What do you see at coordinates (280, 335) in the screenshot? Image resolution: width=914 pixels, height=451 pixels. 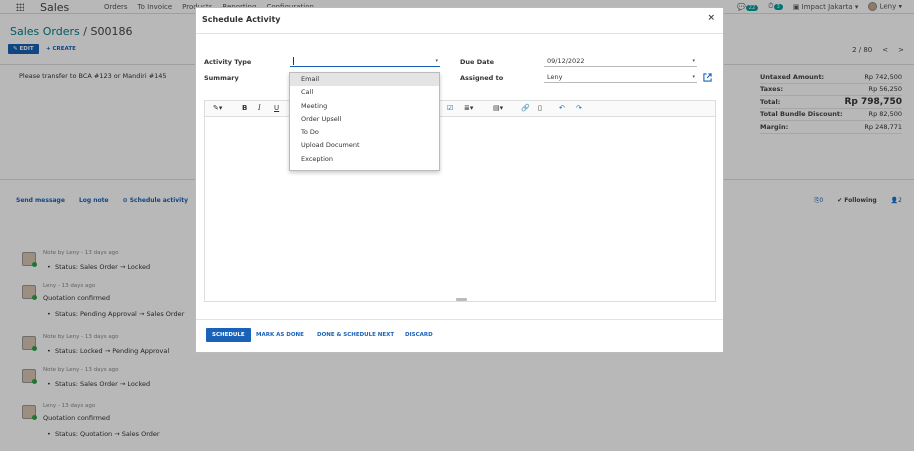 I see `mark-as-done-button: MARK AS DONE` at bounding box center [280, 335].